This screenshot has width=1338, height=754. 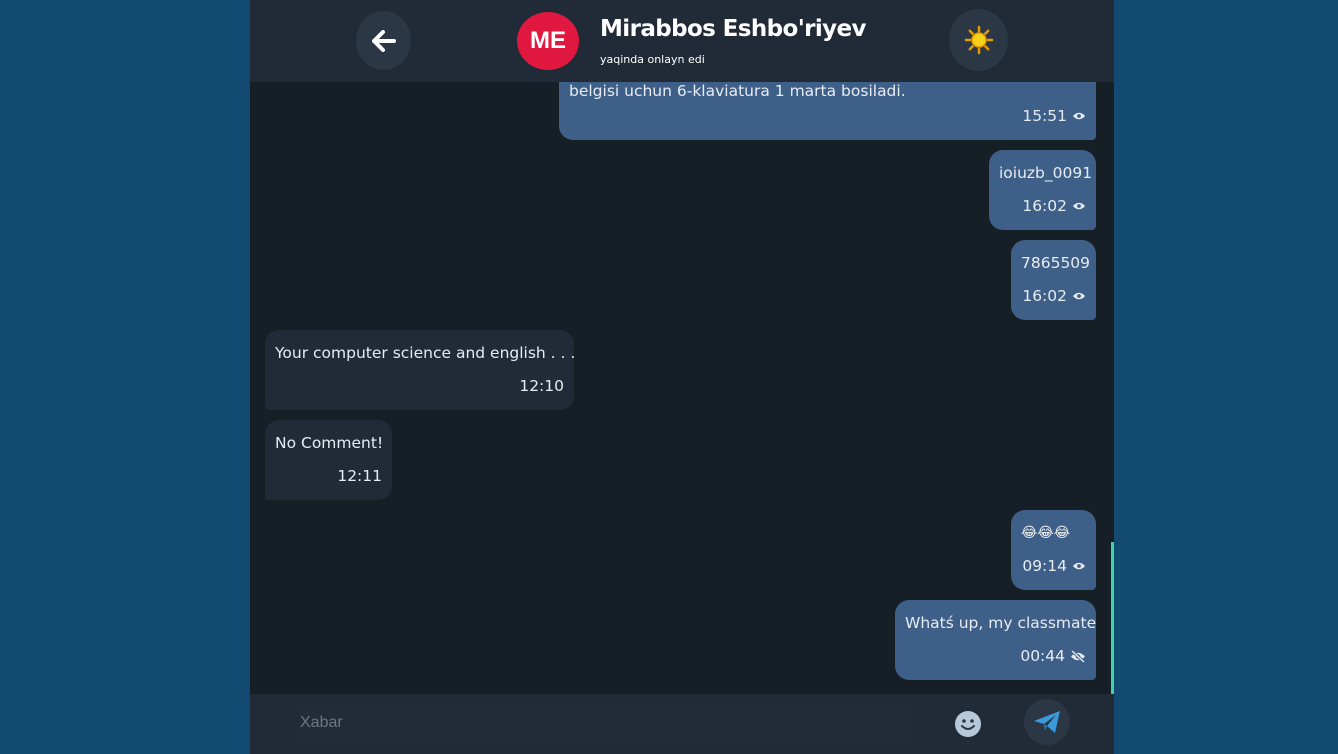 I want to click on arrow-left-icon, so click(x=383, y=40).